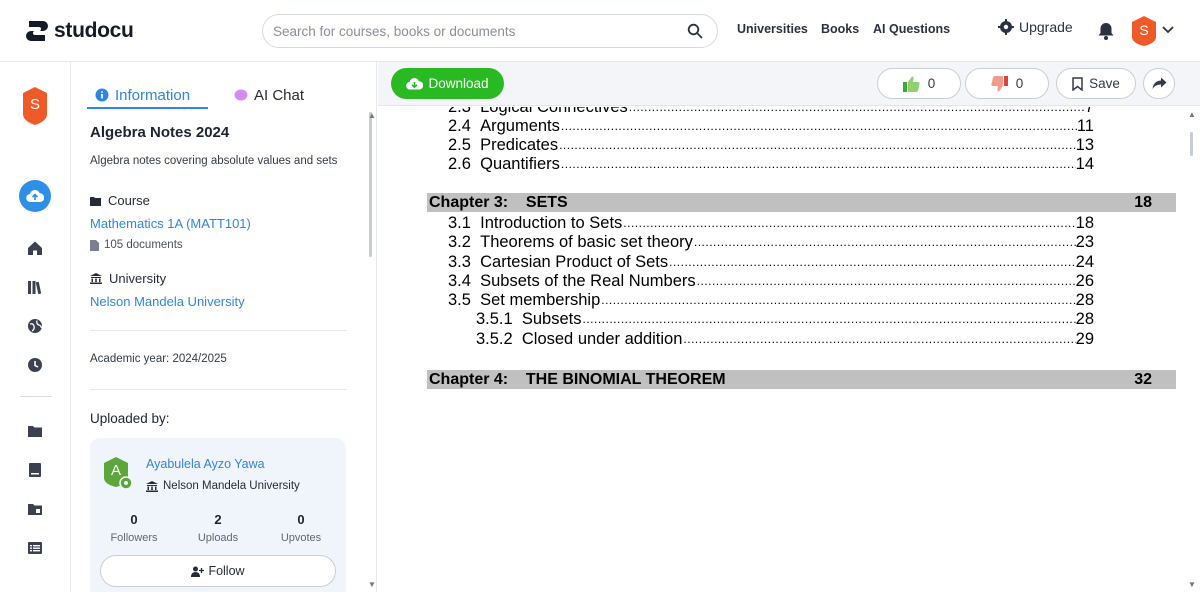 The height and width of the screenshot is (592, 1200). What do you see at coordinates (1143, 202) in the screenshot?
I see `chapter-page: 18` at bounding box center [1143, 202].